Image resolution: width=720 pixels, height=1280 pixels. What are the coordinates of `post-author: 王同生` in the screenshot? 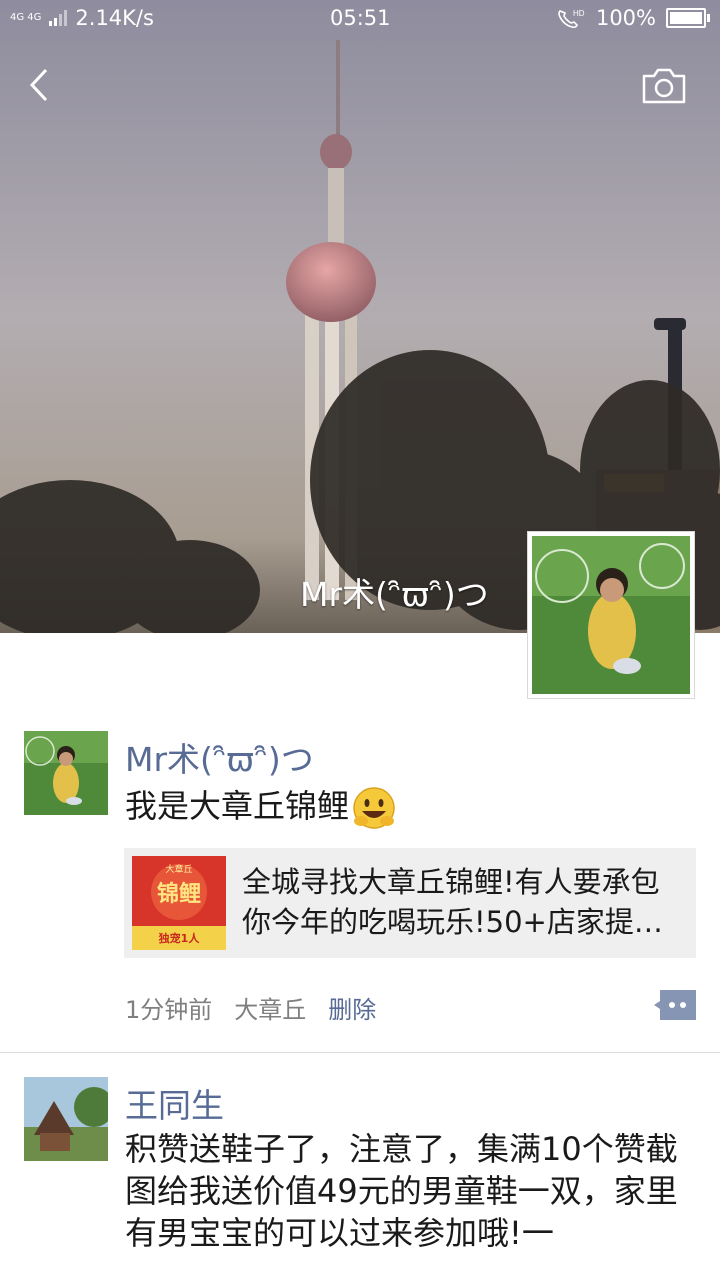 It's located at (174, 1103).